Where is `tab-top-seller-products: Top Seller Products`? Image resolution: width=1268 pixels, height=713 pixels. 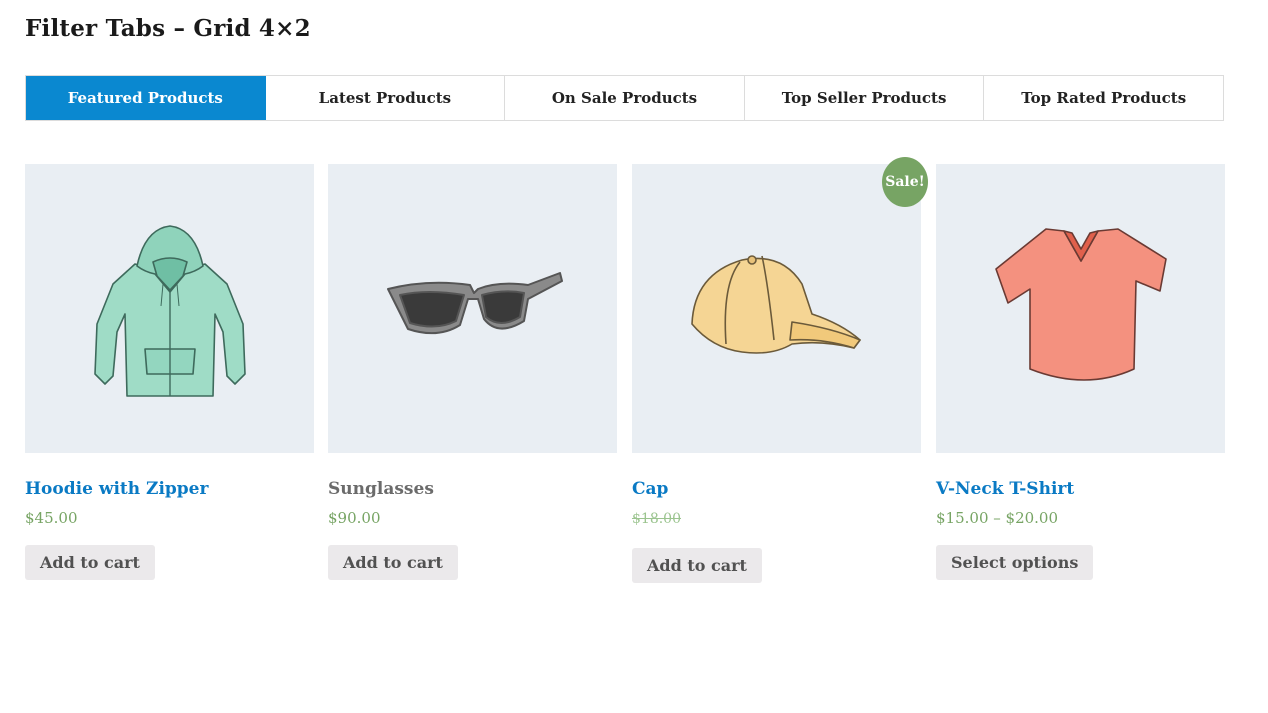
tab-top-seller-products: Top Seller Products is located at coordinates (864, 98).